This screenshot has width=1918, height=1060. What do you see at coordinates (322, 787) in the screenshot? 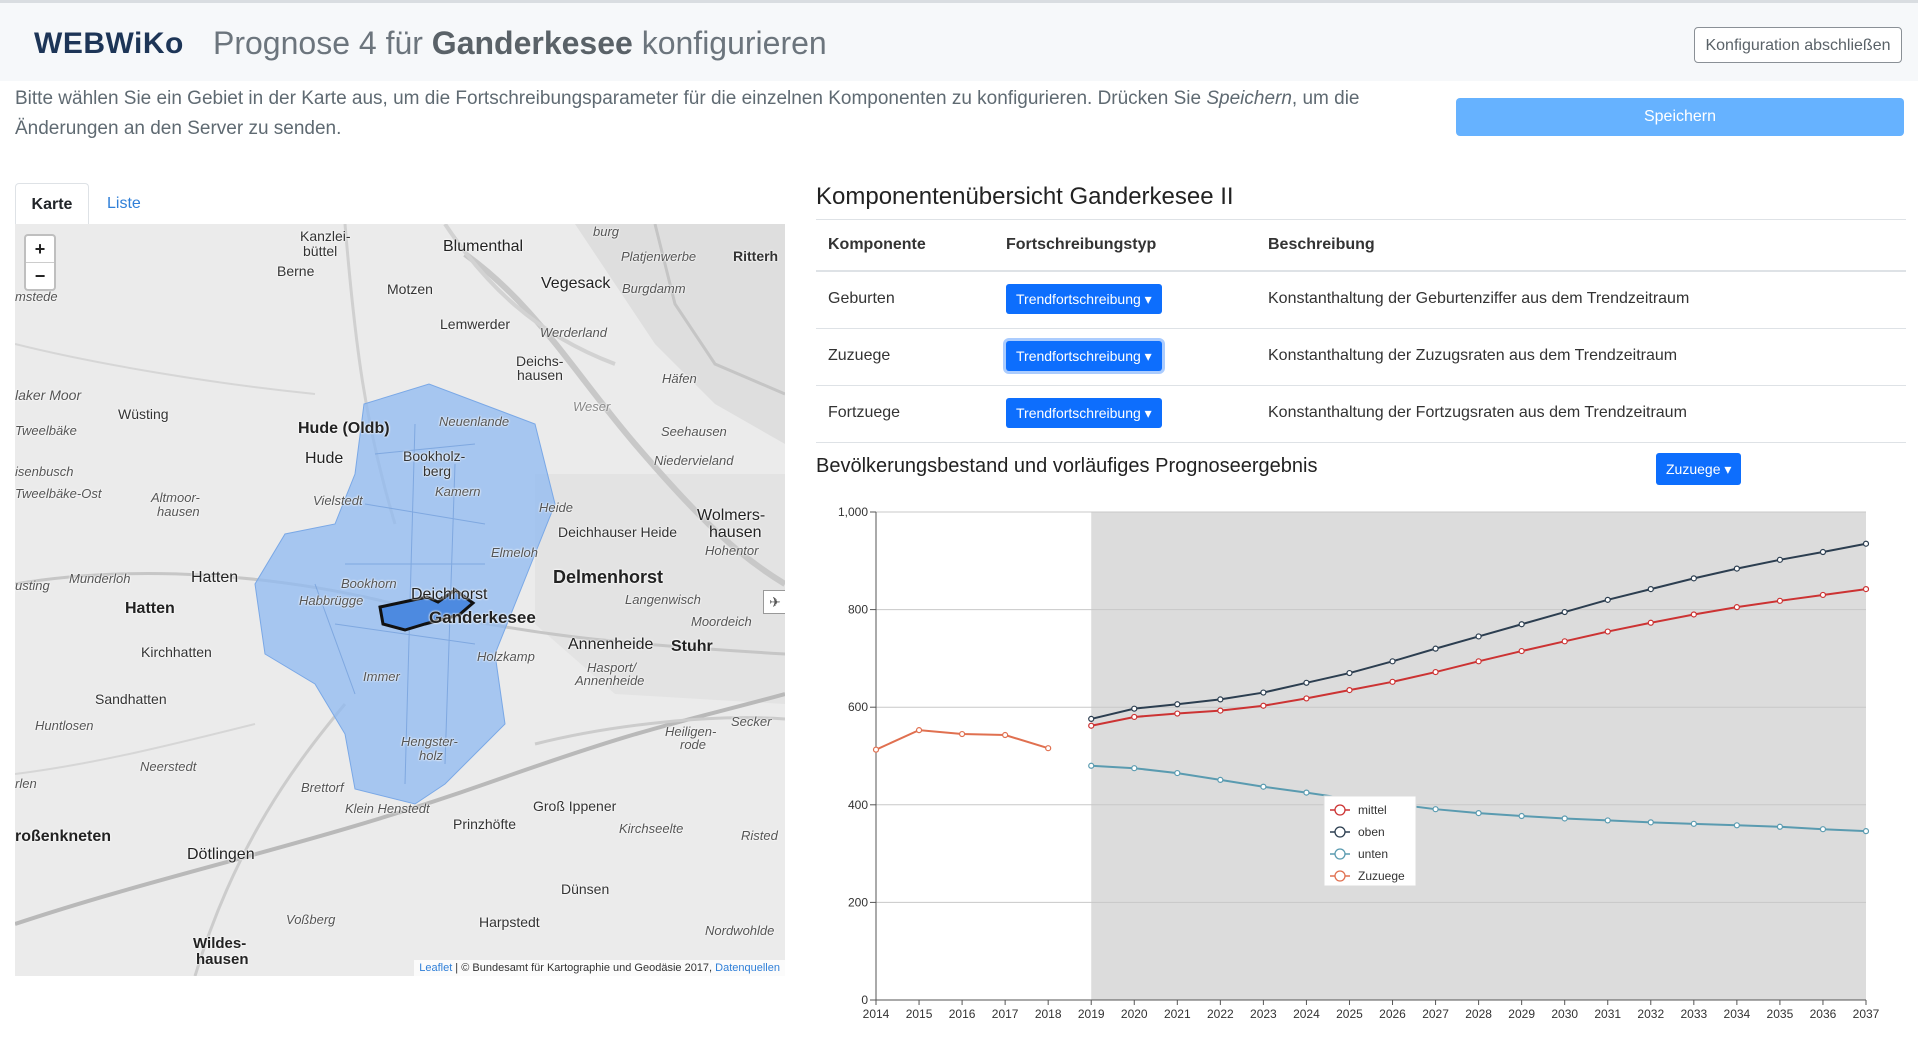
I see `map-label: Brettorf` at bounding box center [322, 787].